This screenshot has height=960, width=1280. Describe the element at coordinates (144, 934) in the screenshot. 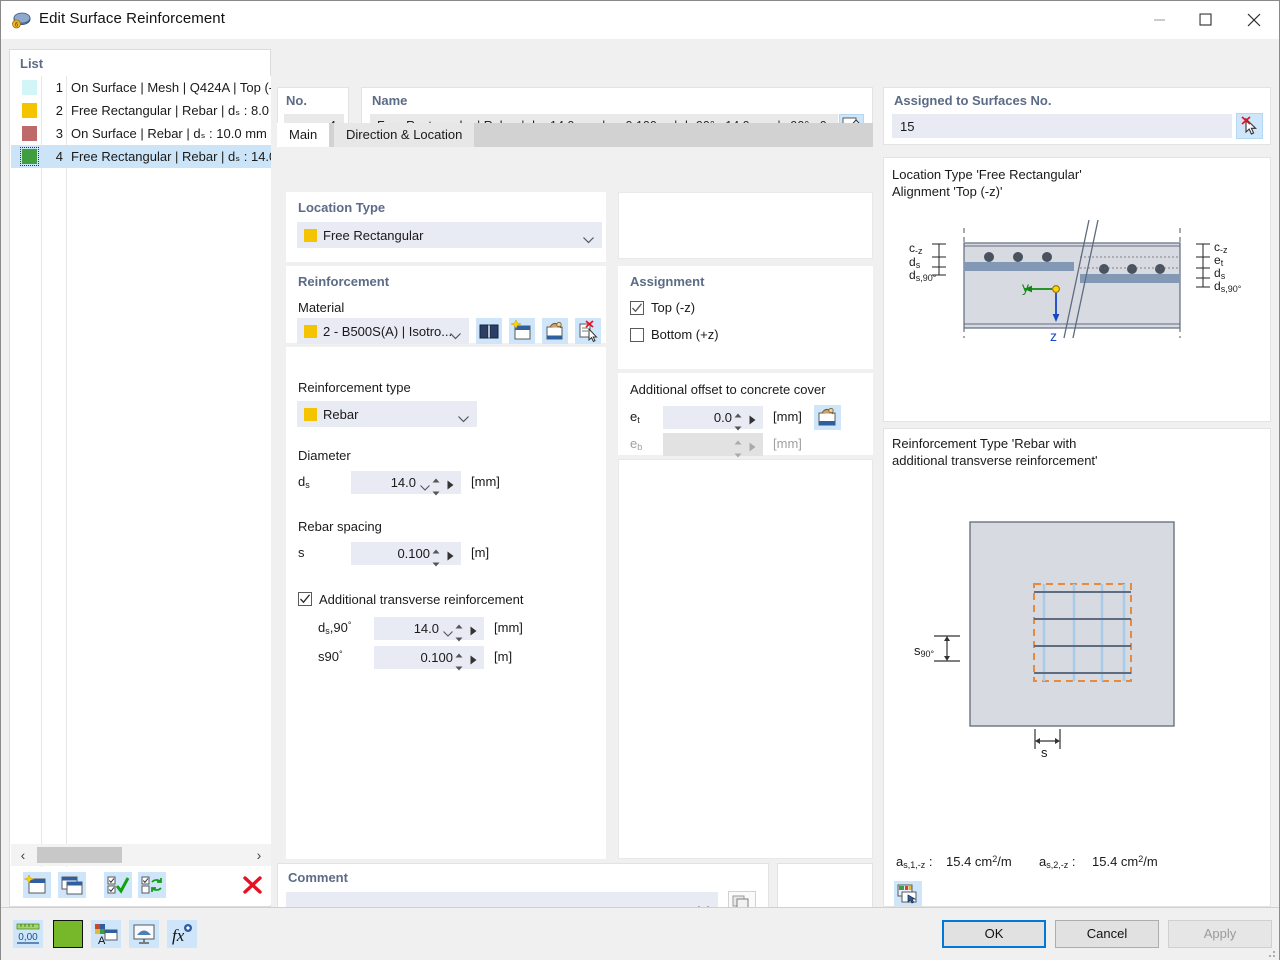

I see `rendering-icon` at that location.